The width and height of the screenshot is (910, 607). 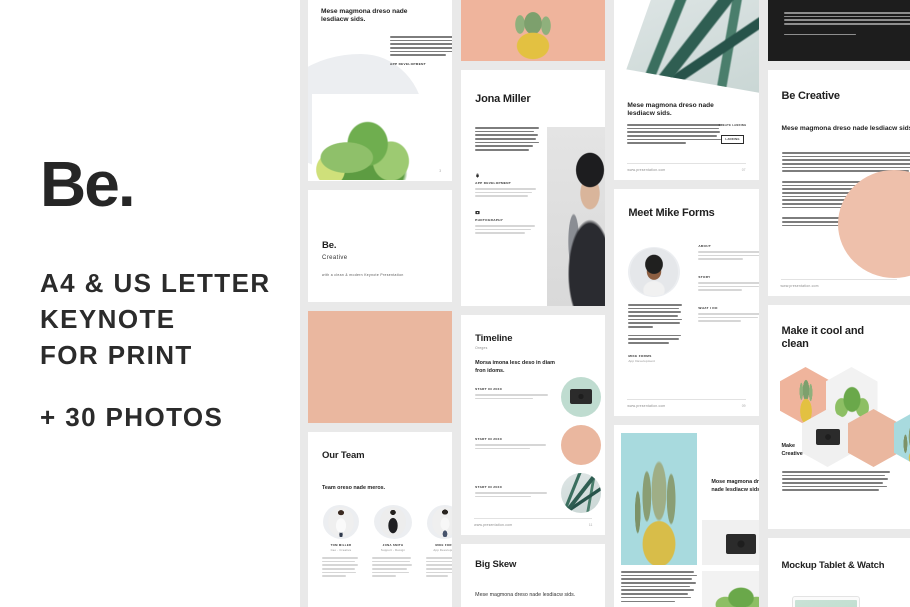 I want to click on signature-role: App Development, so click(x=642, y=360).